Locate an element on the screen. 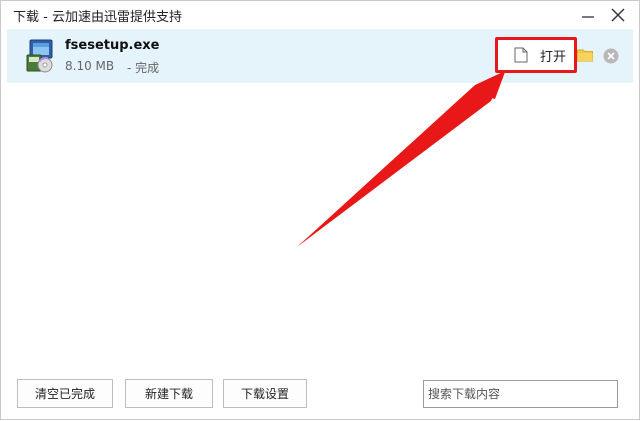 The image size is (640, 421). download-item: fsesetup.exe 8.10 MB - 完成 打开 is located at coordinates (320, 56).